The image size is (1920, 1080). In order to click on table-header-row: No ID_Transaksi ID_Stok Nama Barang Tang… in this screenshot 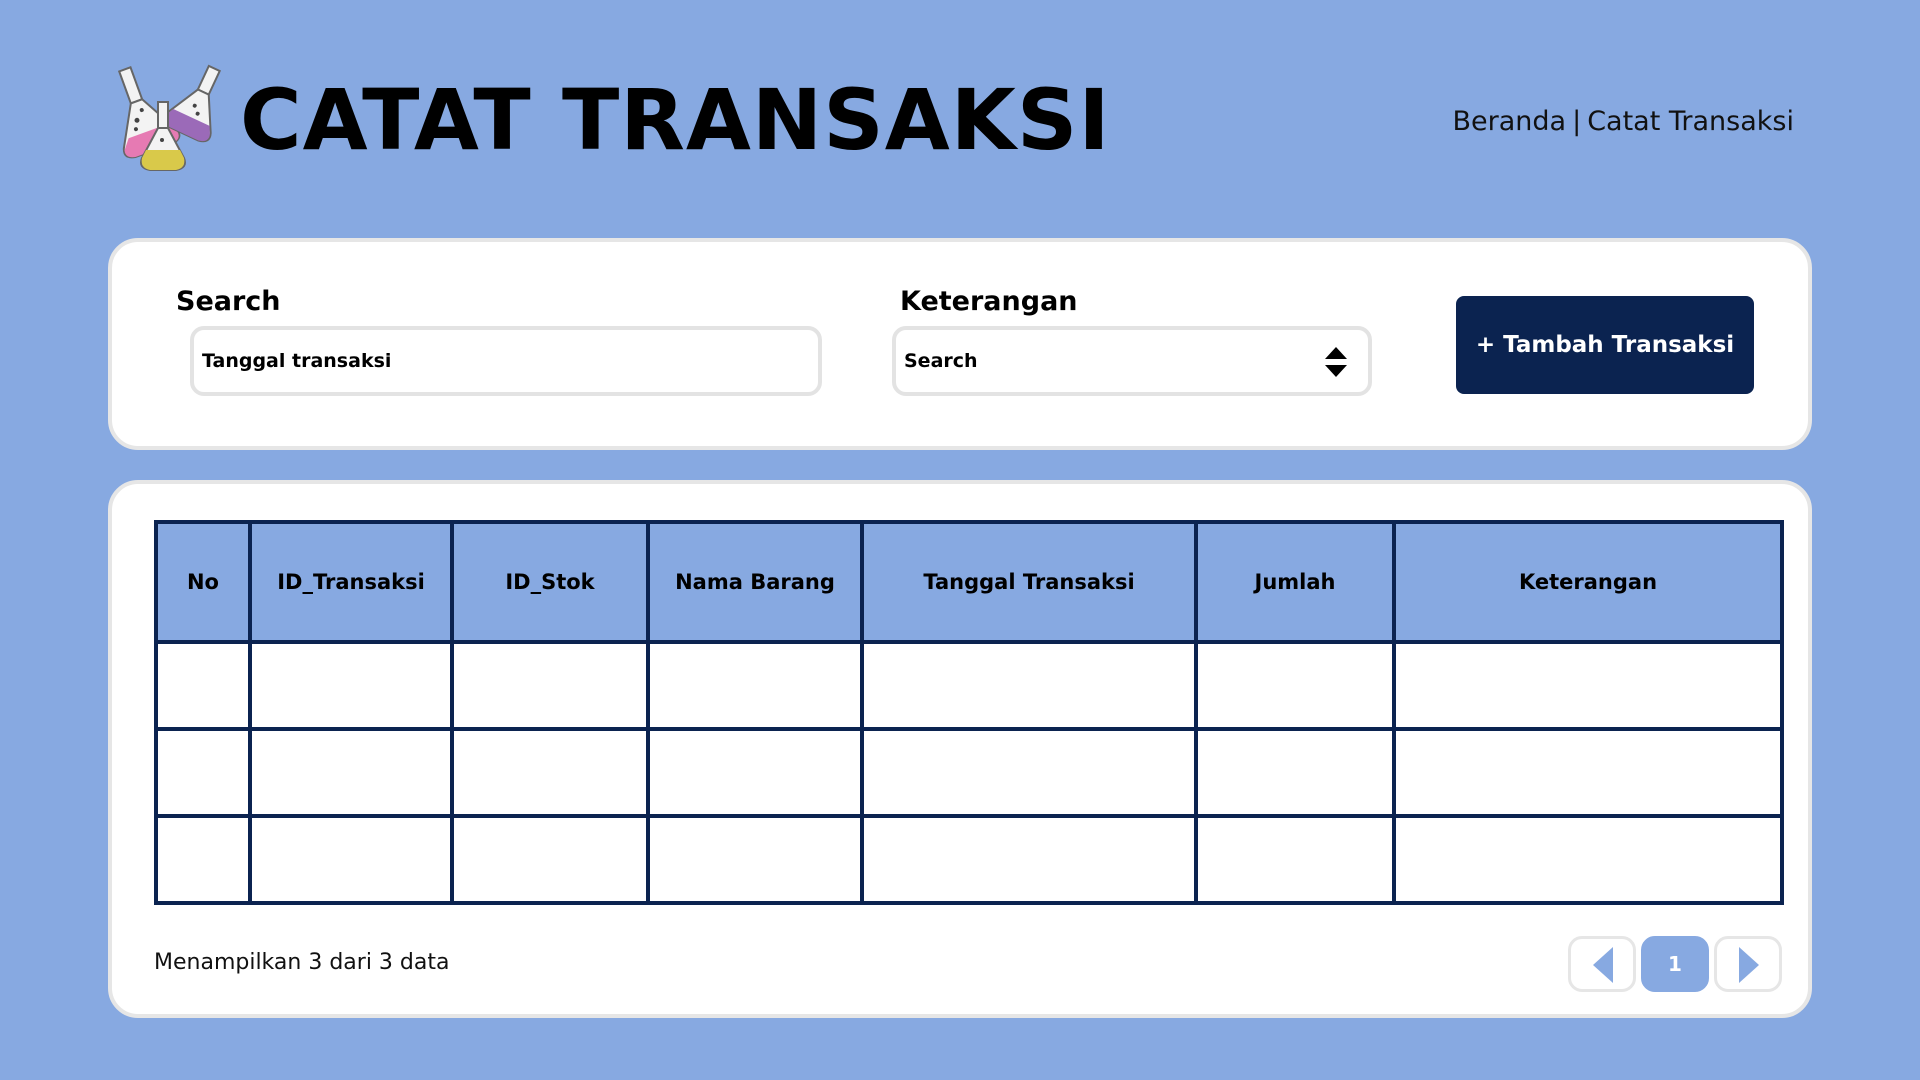, I will do `click(969, 582)`.